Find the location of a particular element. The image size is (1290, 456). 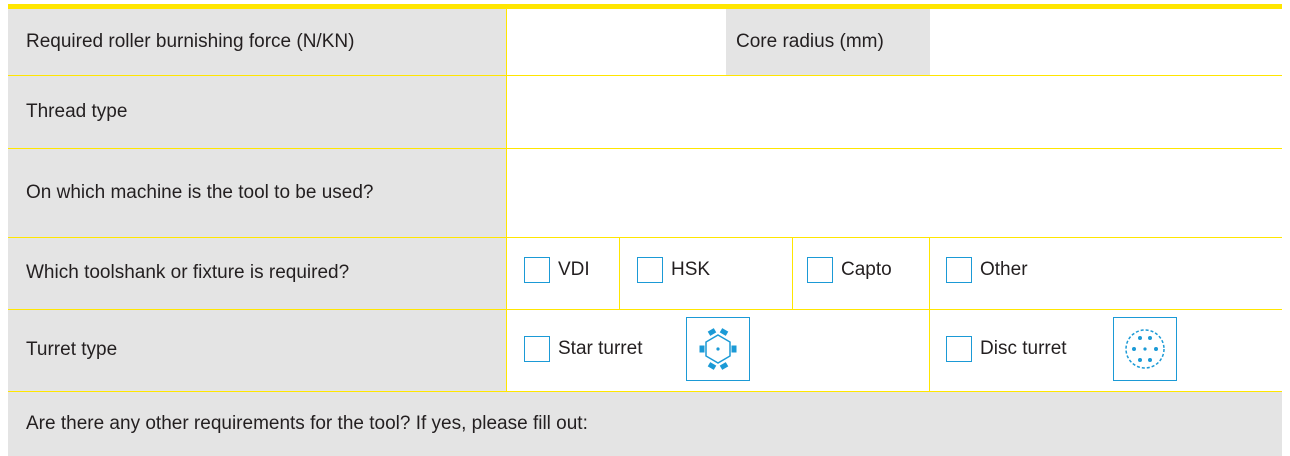

option-capto: Capto is located at coordinates (849, 270).